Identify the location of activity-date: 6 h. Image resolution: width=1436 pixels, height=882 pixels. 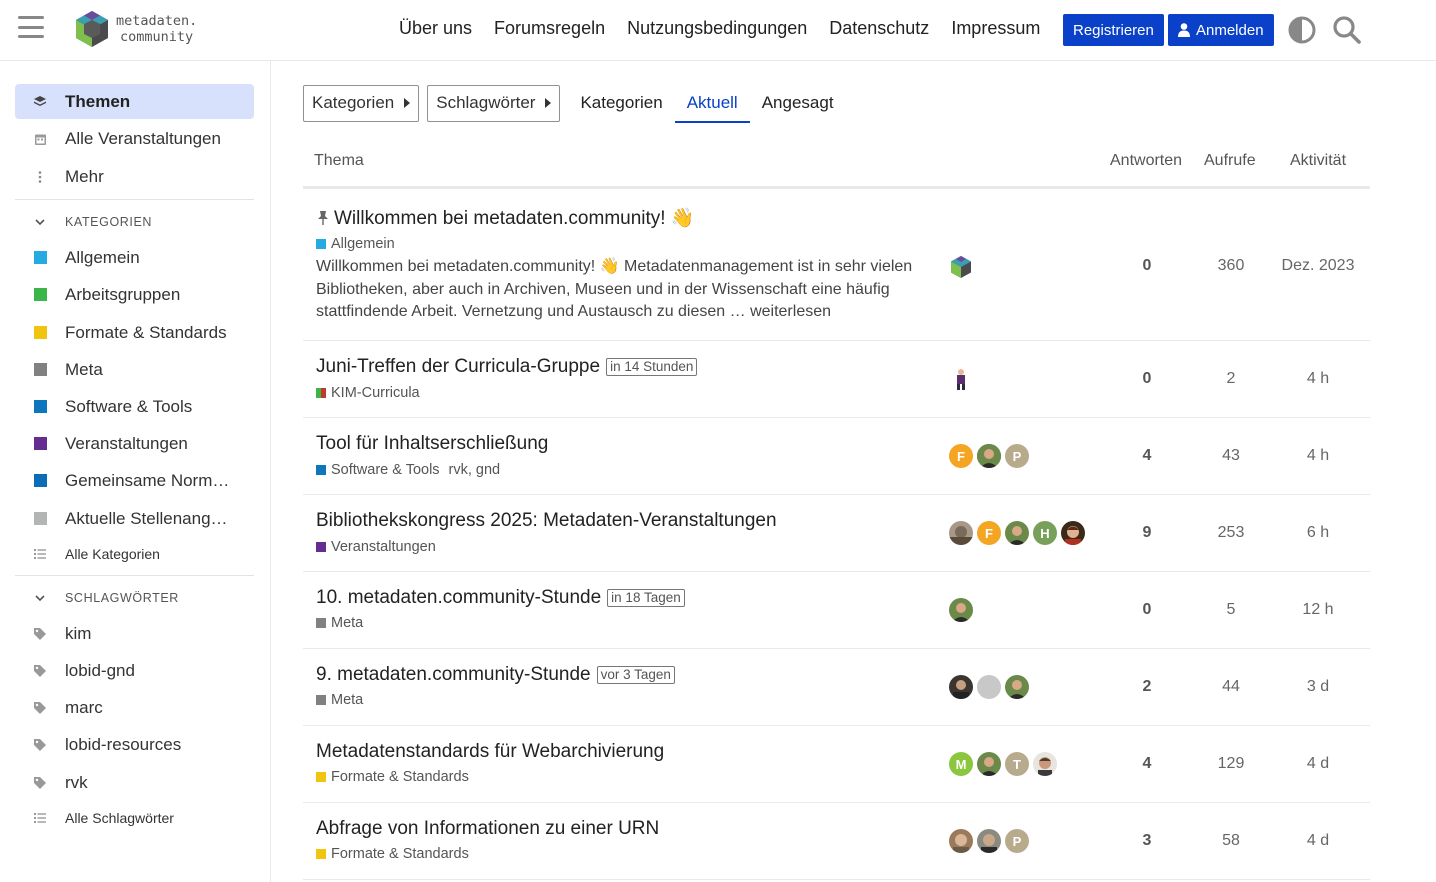
(1318, 533).